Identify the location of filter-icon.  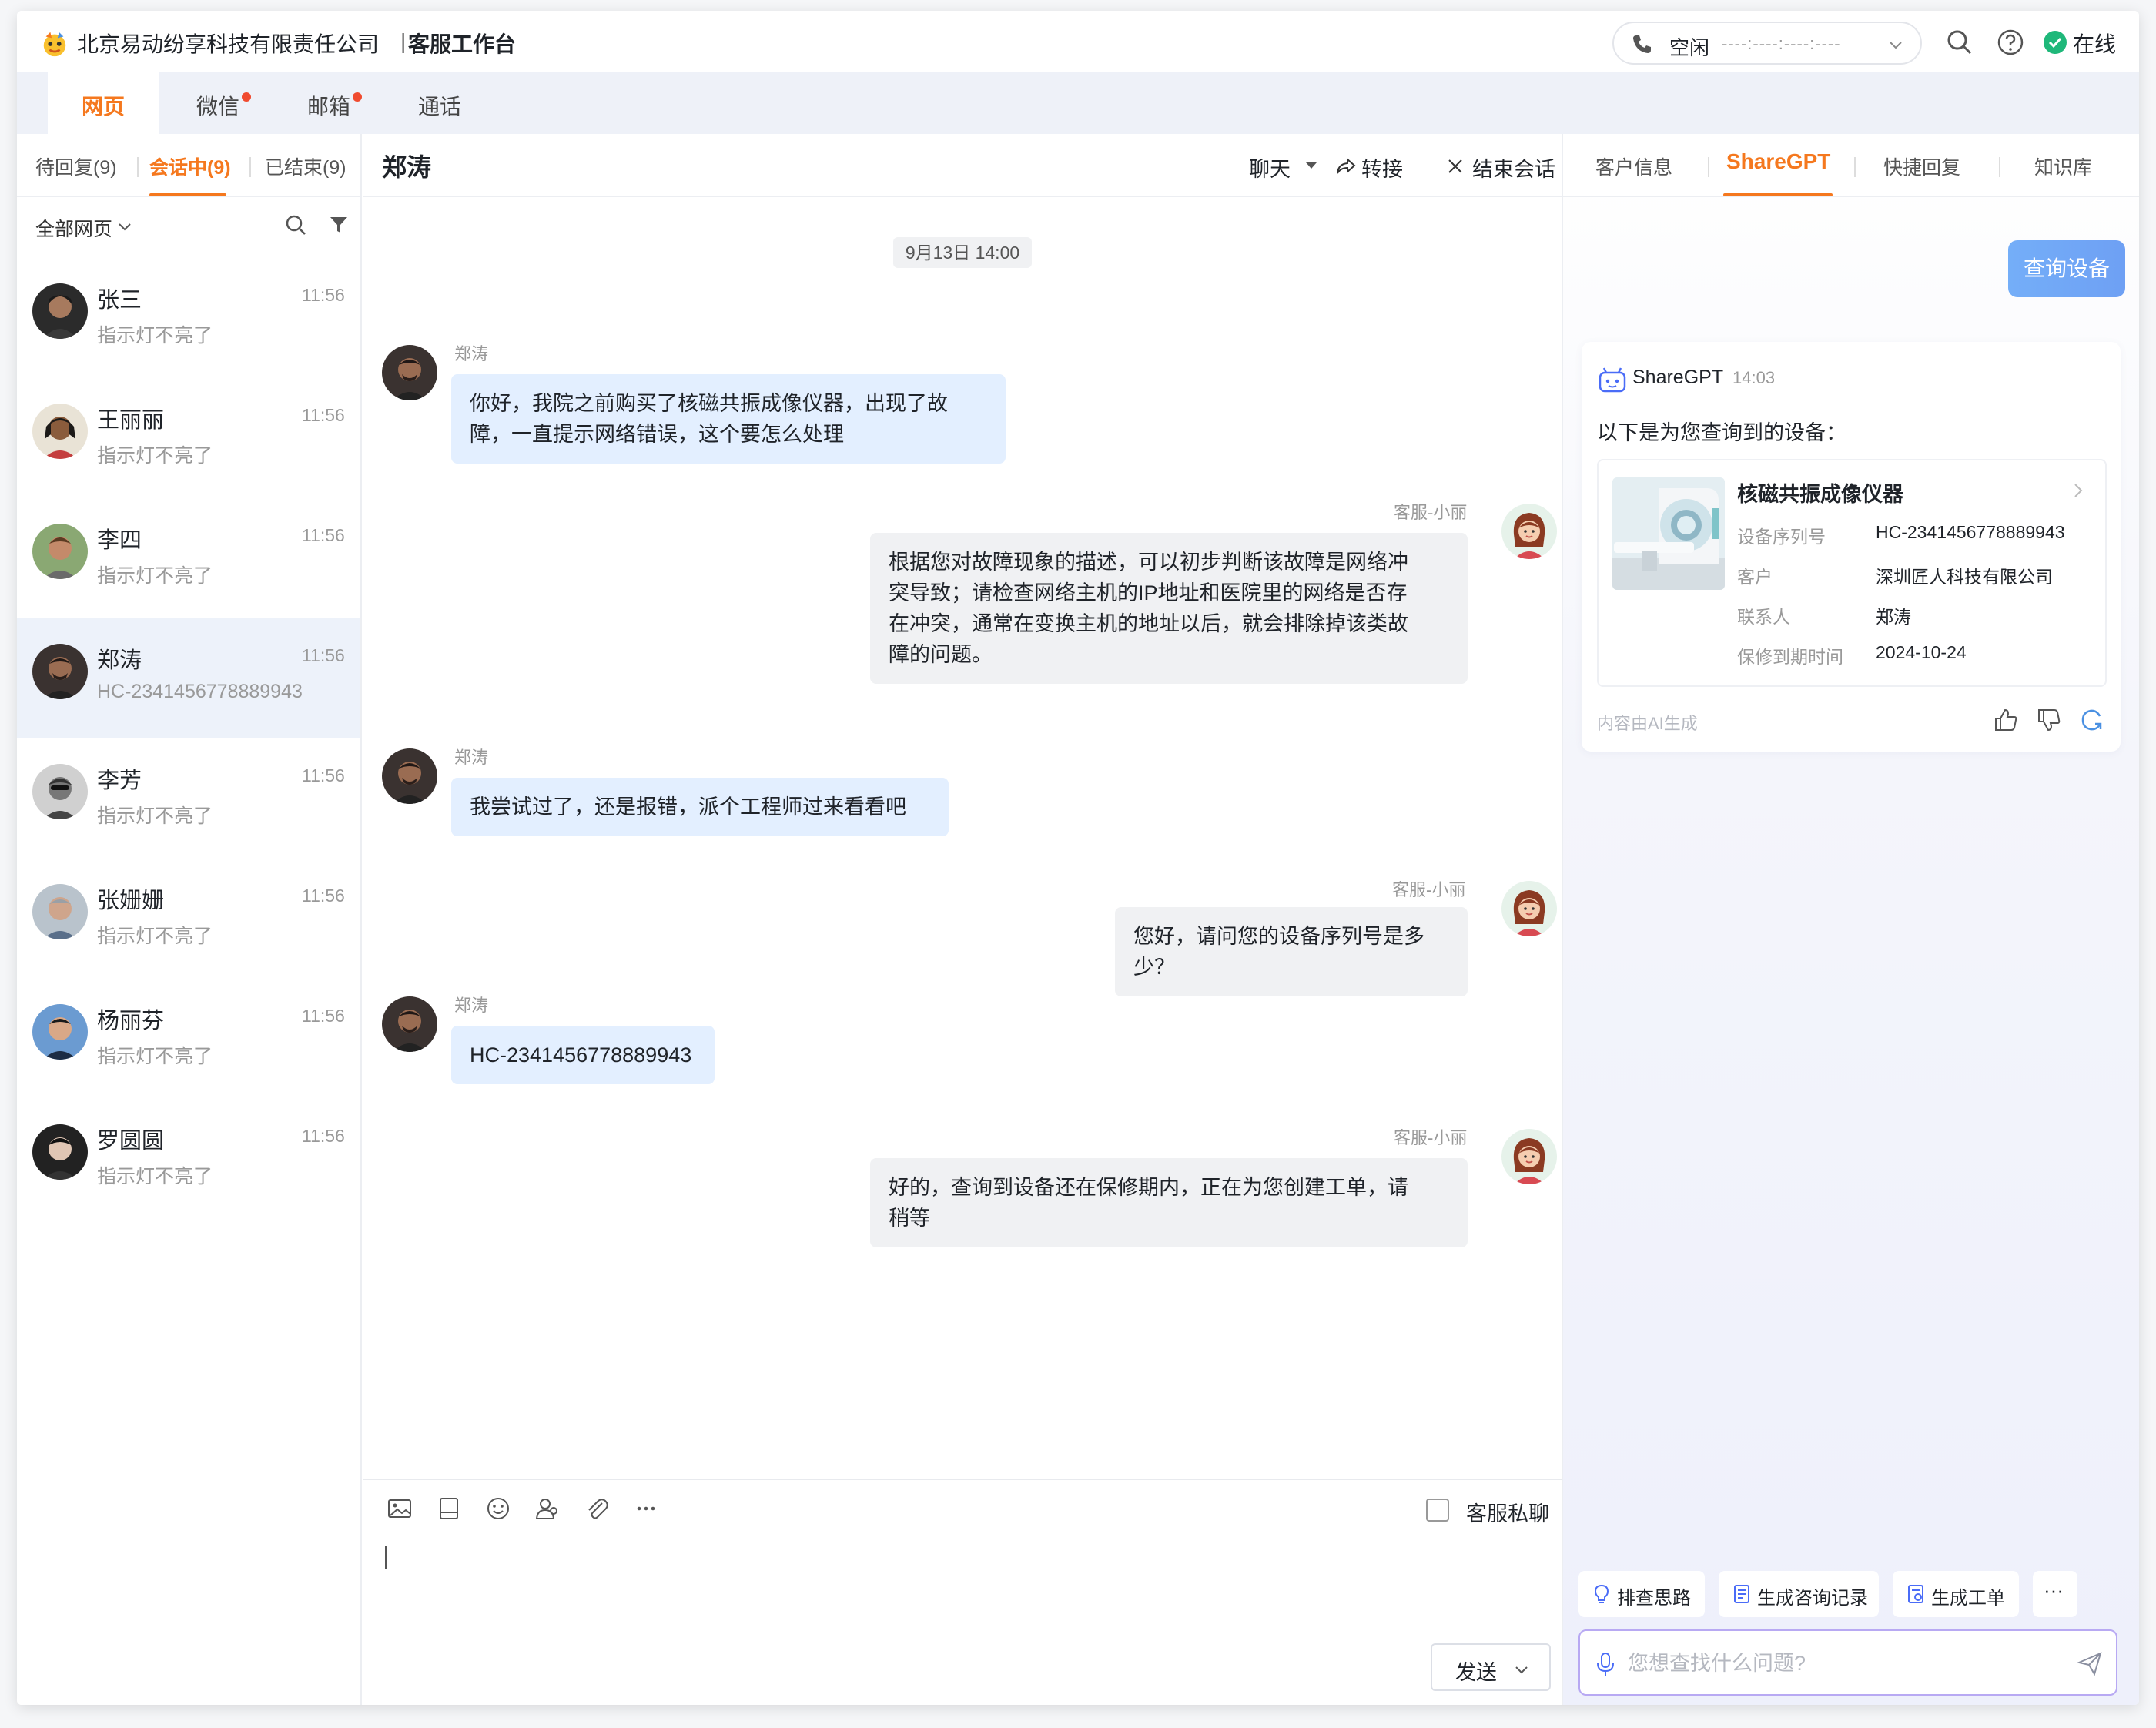
(339, 225).